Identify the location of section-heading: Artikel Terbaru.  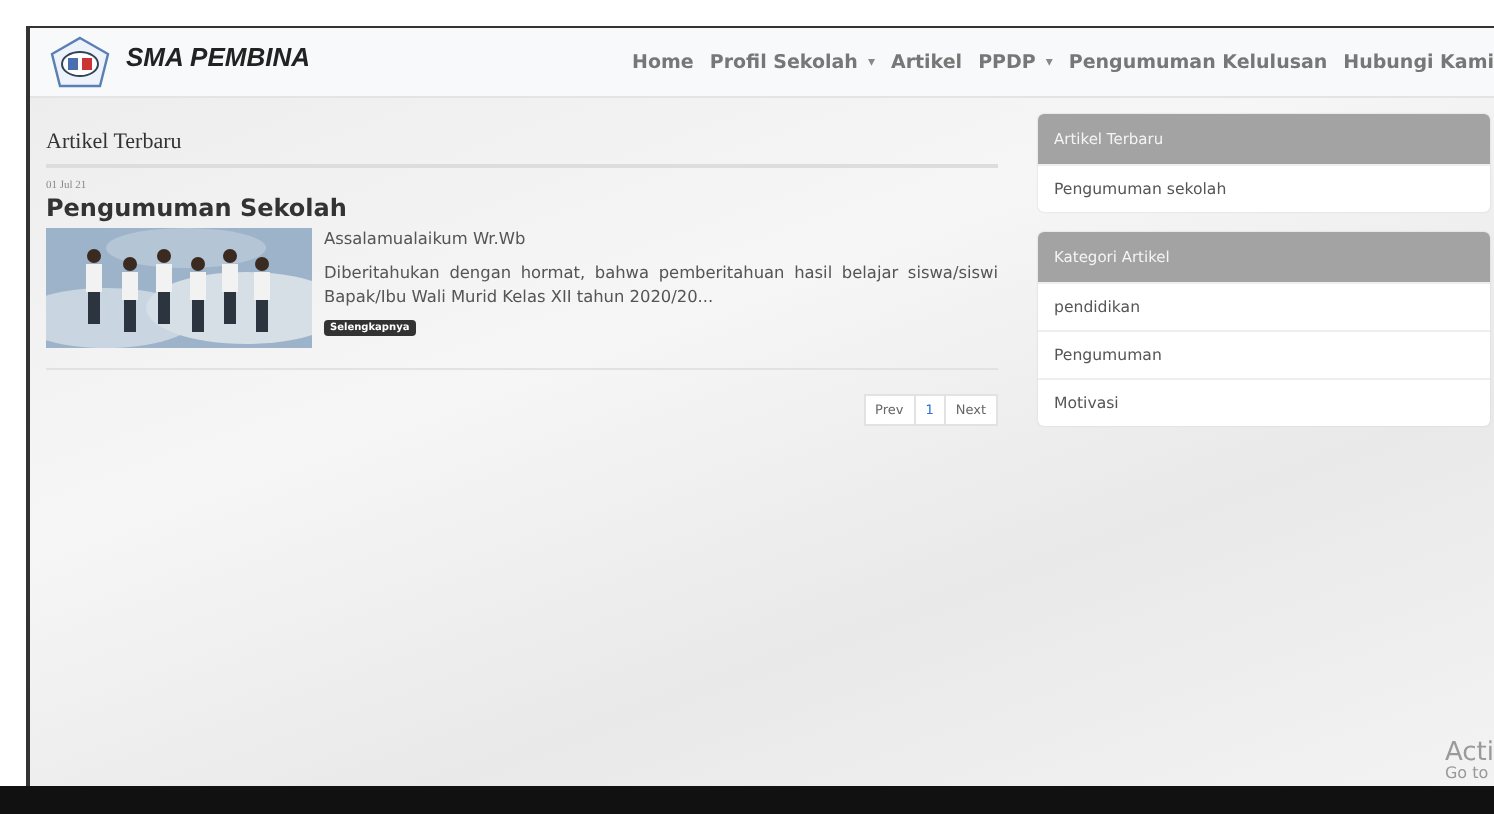
(522, 149).